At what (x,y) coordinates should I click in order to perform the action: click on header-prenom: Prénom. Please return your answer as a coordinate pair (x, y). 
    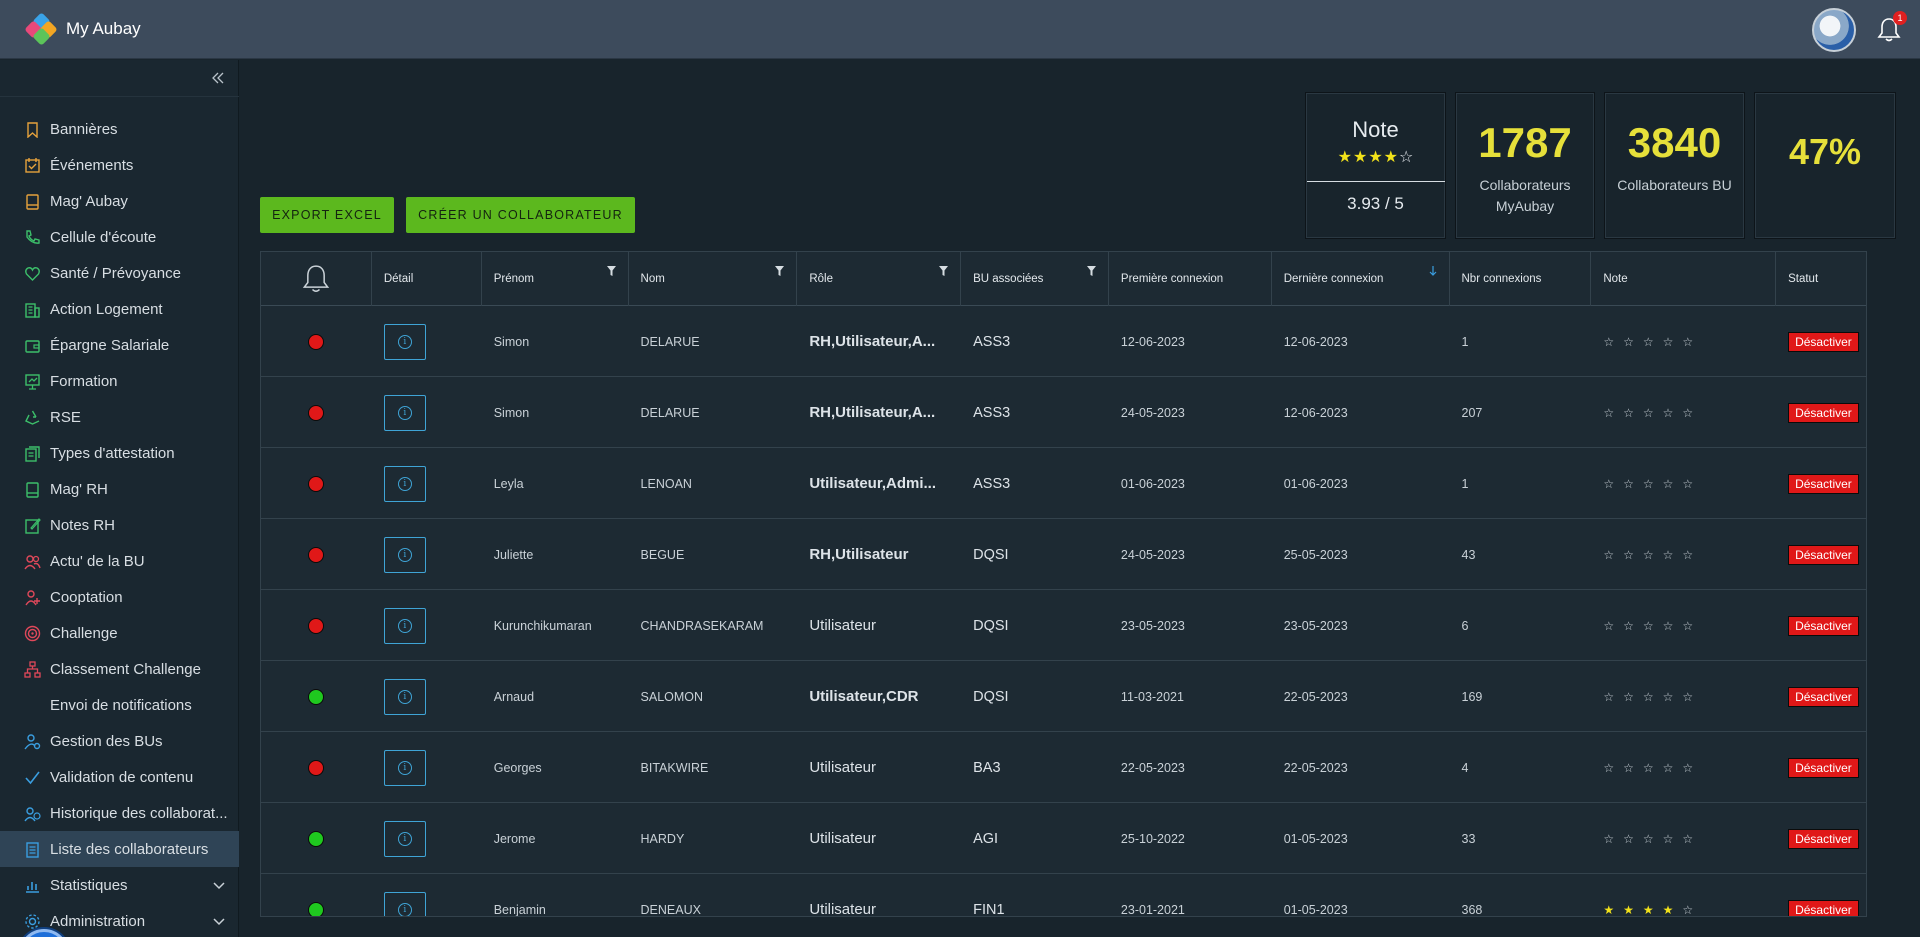
    Looking at the image, I should click on (555, 279).